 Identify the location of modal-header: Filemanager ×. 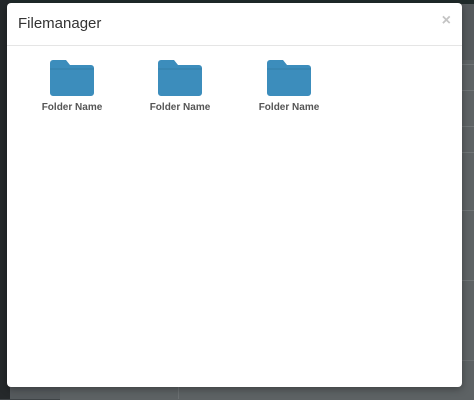
(234, 24).